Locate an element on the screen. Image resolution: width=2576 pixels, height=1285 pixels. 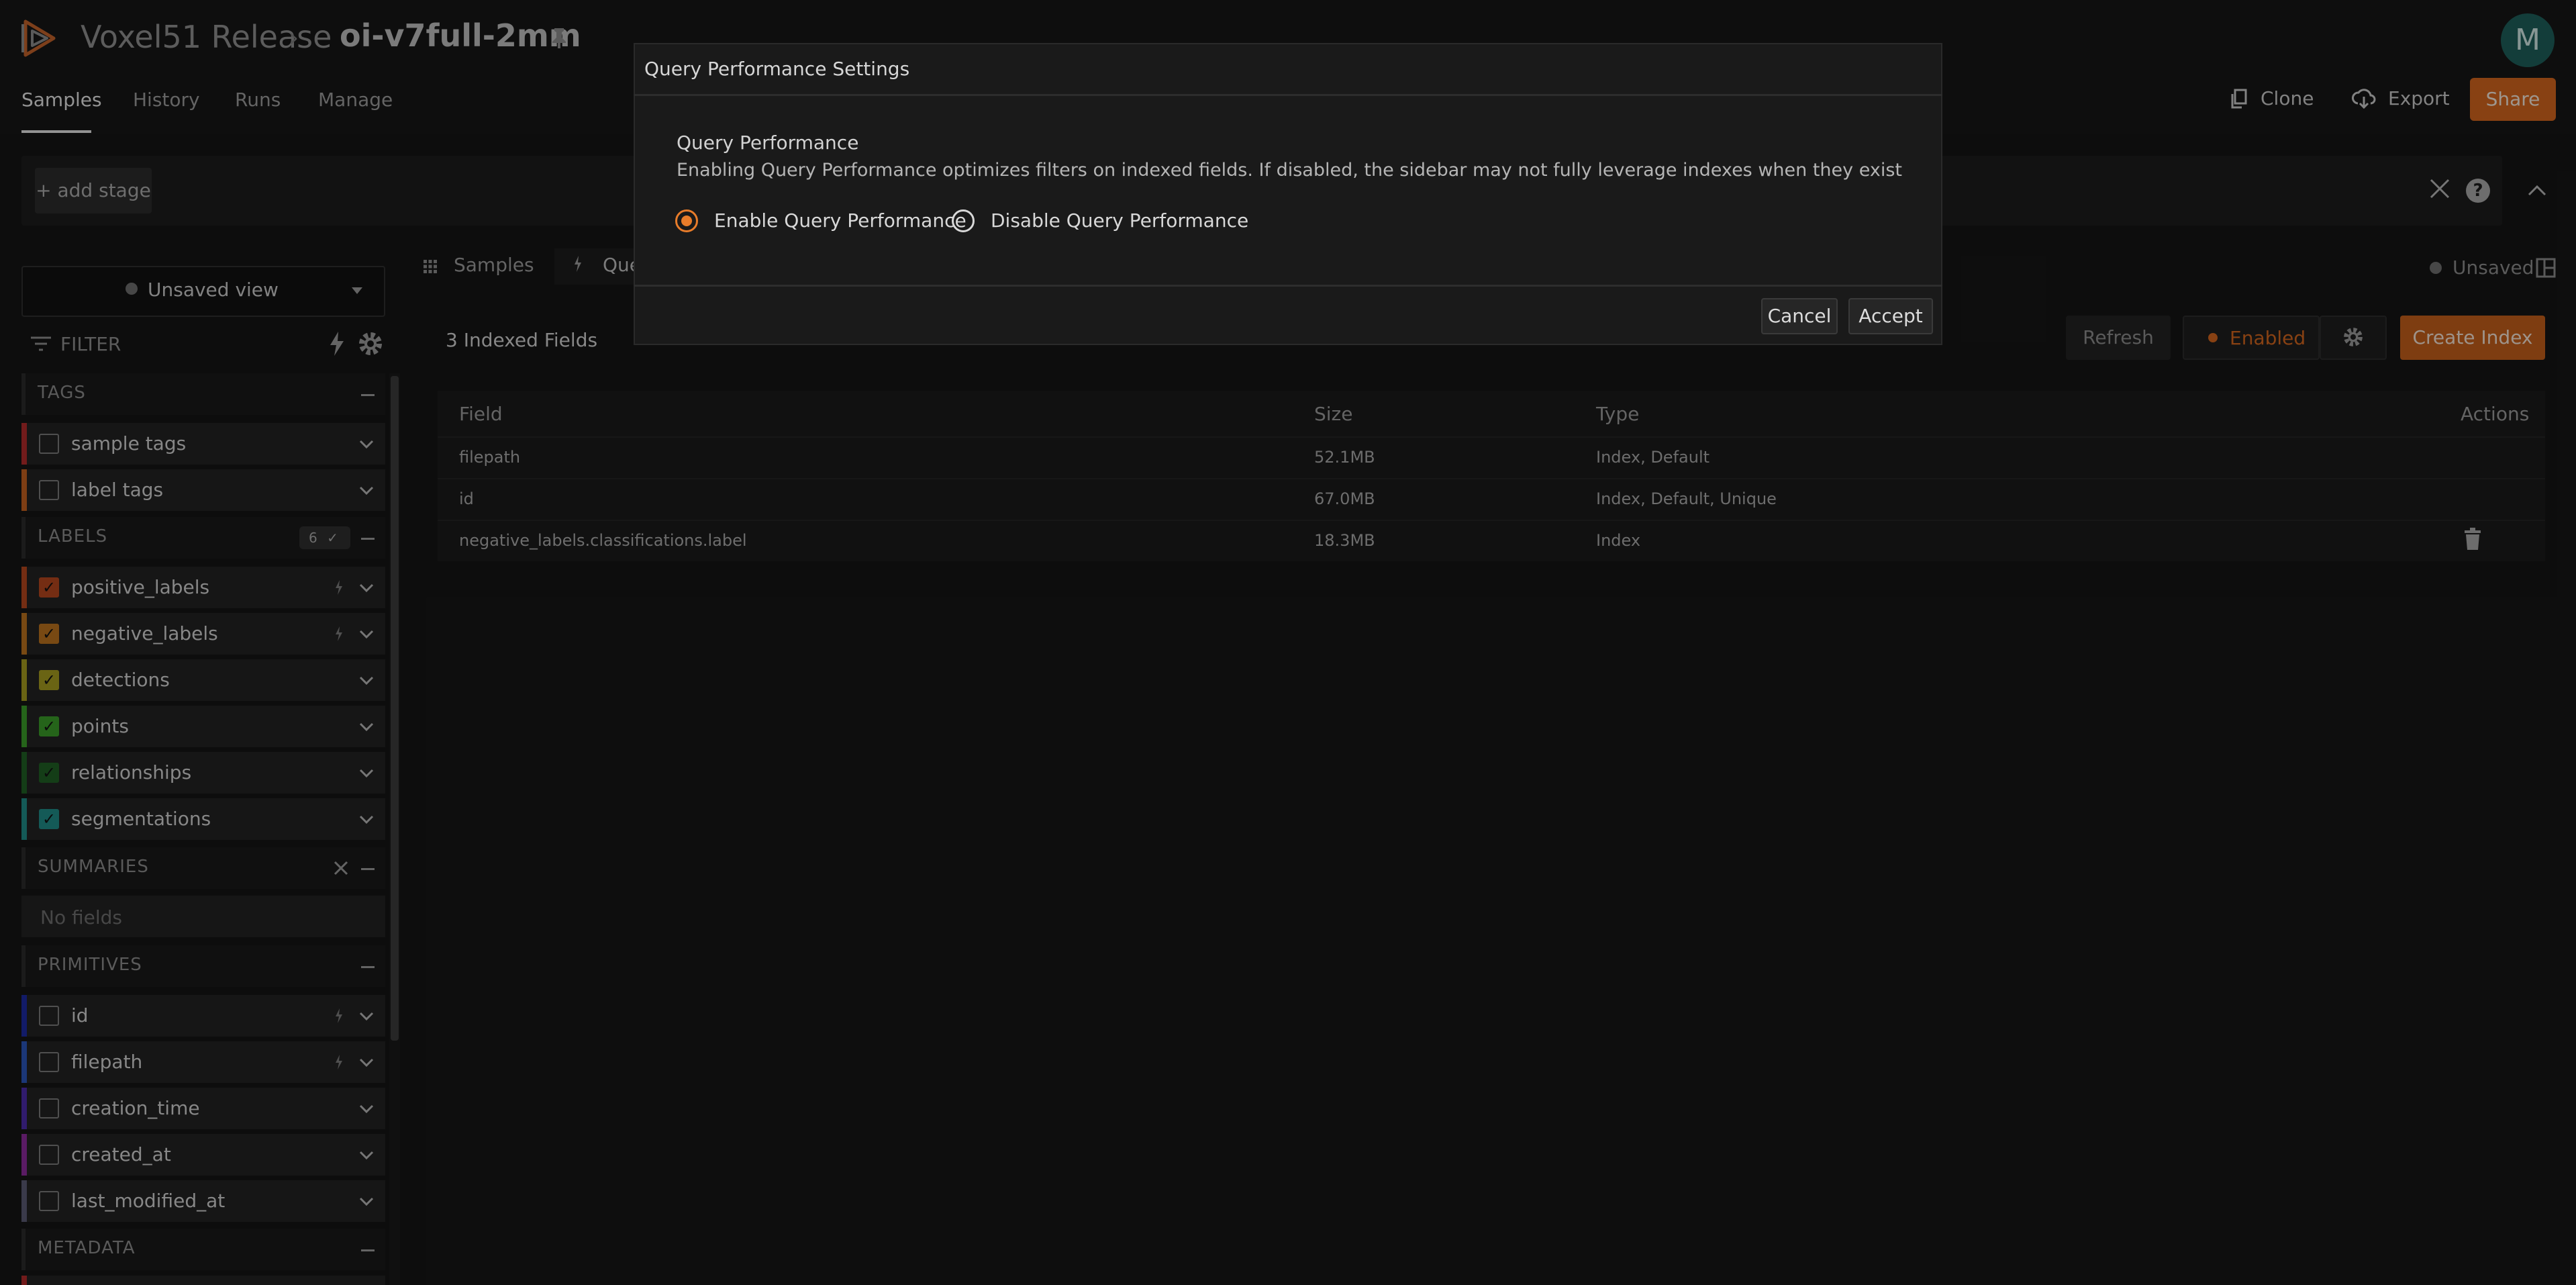
query-performance-settings-dialog is located at coordinates (1288, 194).